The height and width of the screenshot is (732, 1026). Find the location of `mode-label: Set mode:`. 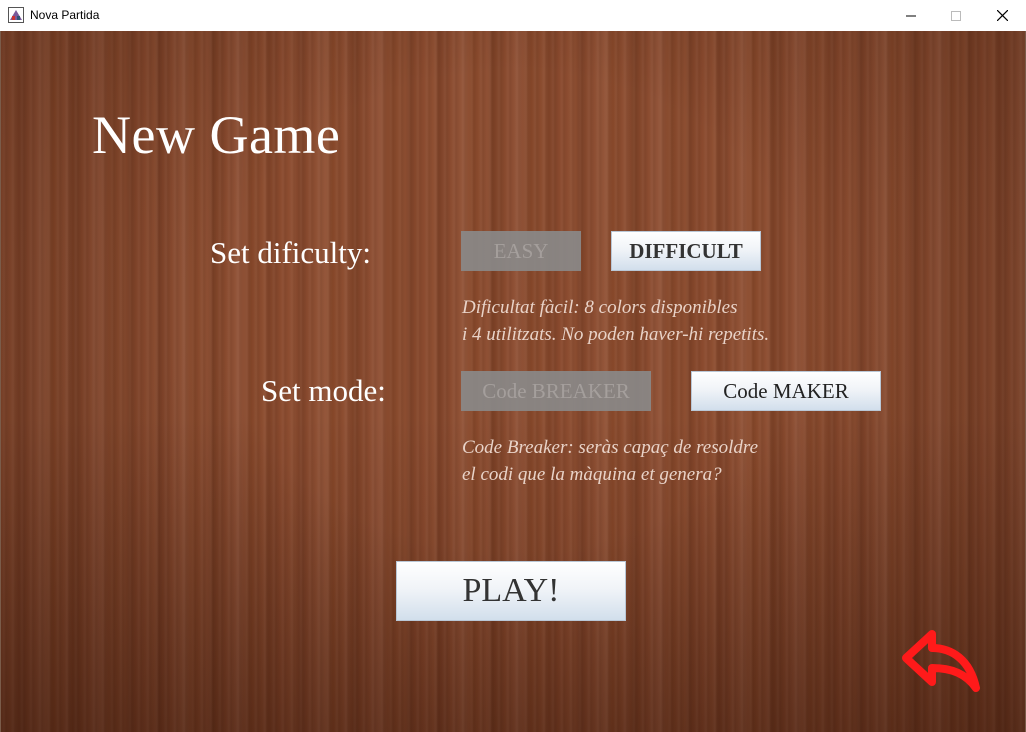

mode-label: Set mode: is located at coordinates (323, 390).